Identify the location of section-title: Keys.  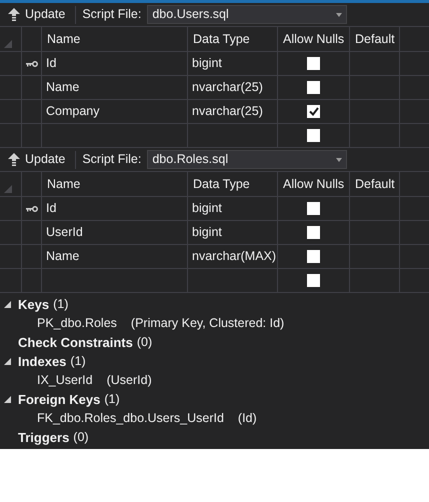
(34, 304).